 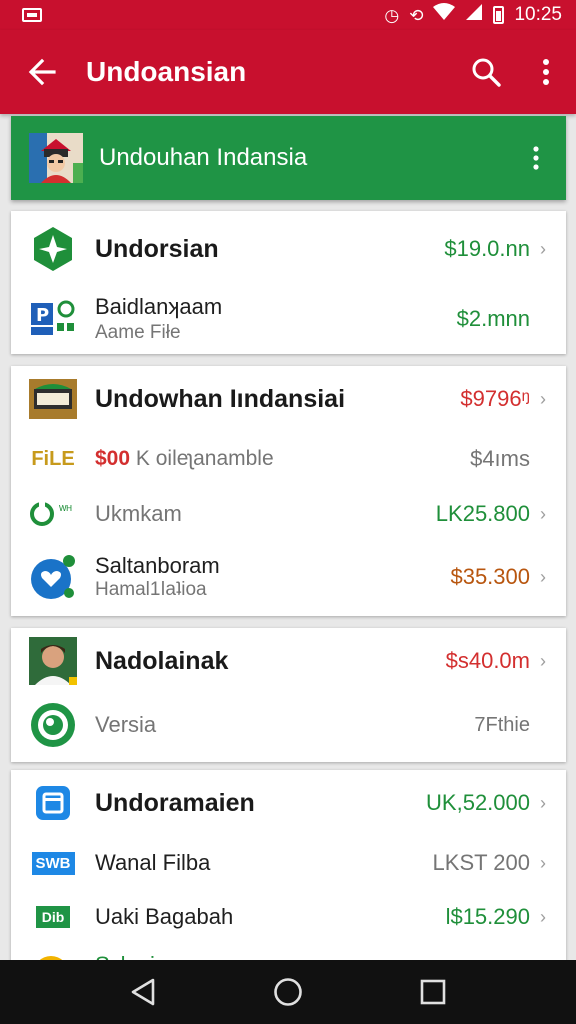 I want to click on search-icon, so click(x=486, y=72).